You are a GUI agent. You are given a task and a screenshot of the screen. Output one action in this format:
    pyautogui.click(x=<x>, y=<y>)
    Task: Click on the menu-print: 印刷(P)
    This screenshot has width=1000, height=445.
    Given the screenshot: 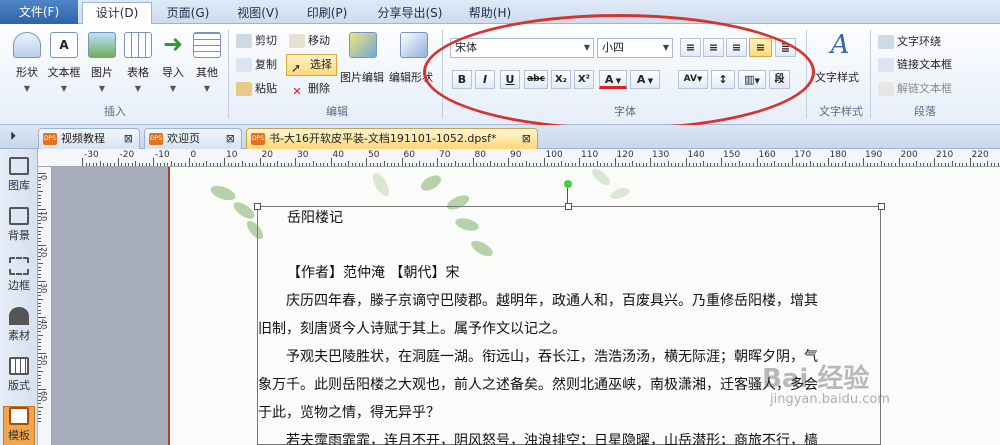 What is the action you would take?
    pyautogui.click(x=327, y=13)
    